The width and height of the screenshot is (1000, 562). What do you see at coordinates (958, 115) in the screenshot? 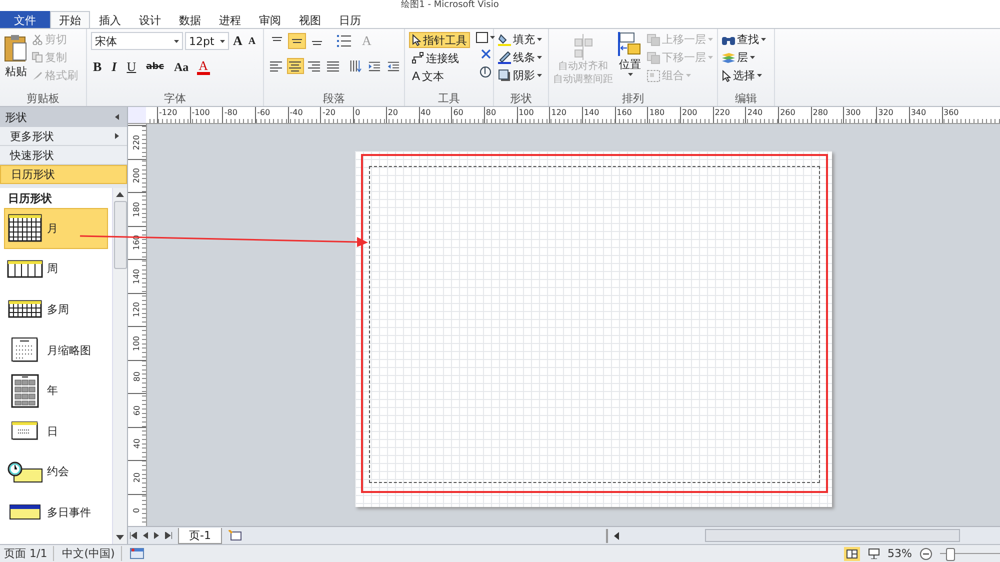
I see `ruler-label: 360` at bounding box center [958, 115].